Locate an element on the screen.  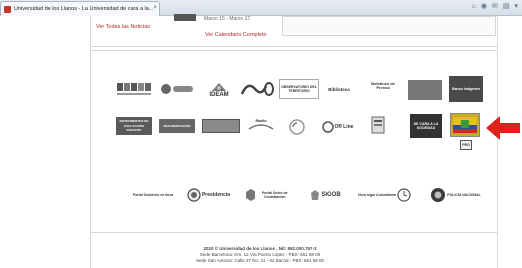
feeds-icon: ◉ is located at coordinates (484, 7).